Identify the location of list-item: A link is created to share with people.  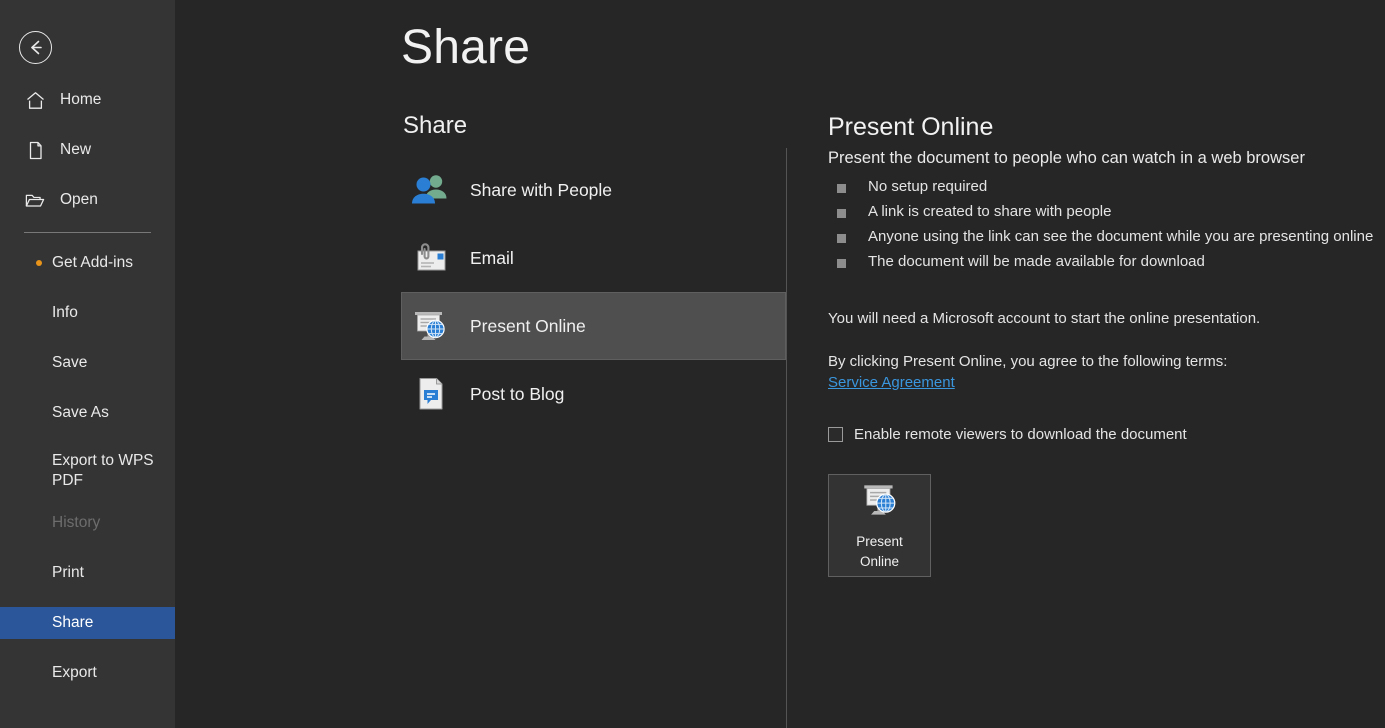
(1106, 211).